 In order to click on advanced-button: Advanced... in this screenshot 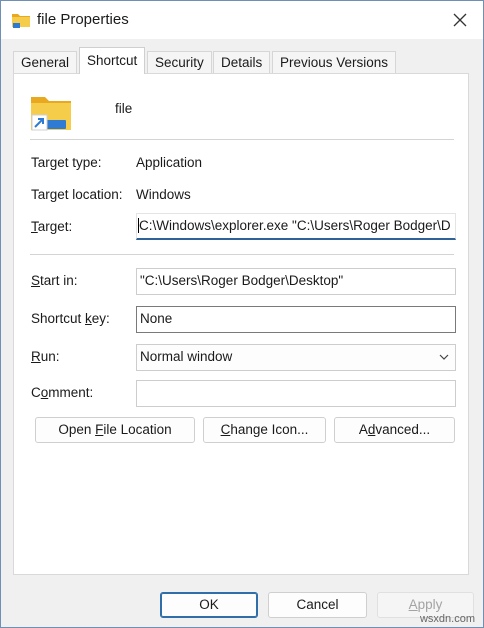, I will do `click(394, 430)`.